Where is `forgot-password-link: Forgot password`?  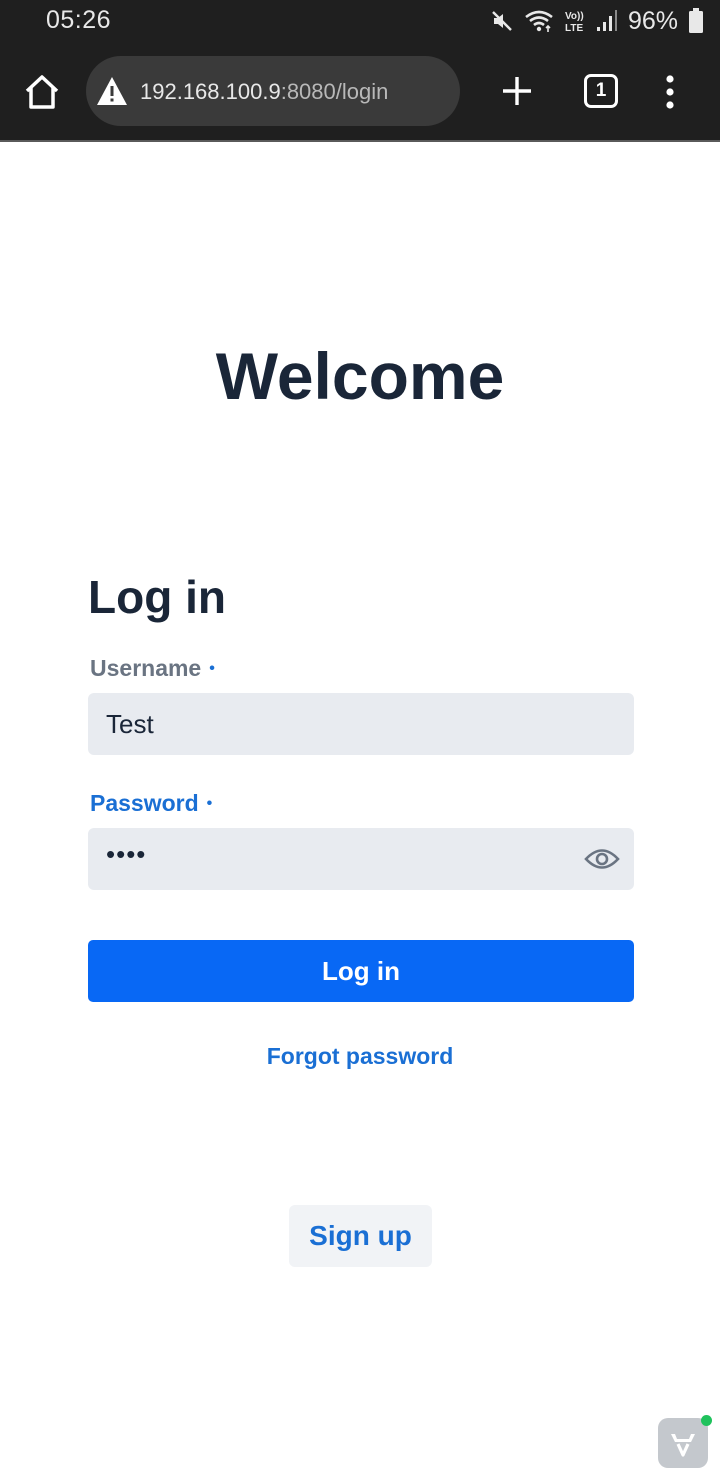 forgot-password-link: Forgot password is located at coordinates (360, 1056).